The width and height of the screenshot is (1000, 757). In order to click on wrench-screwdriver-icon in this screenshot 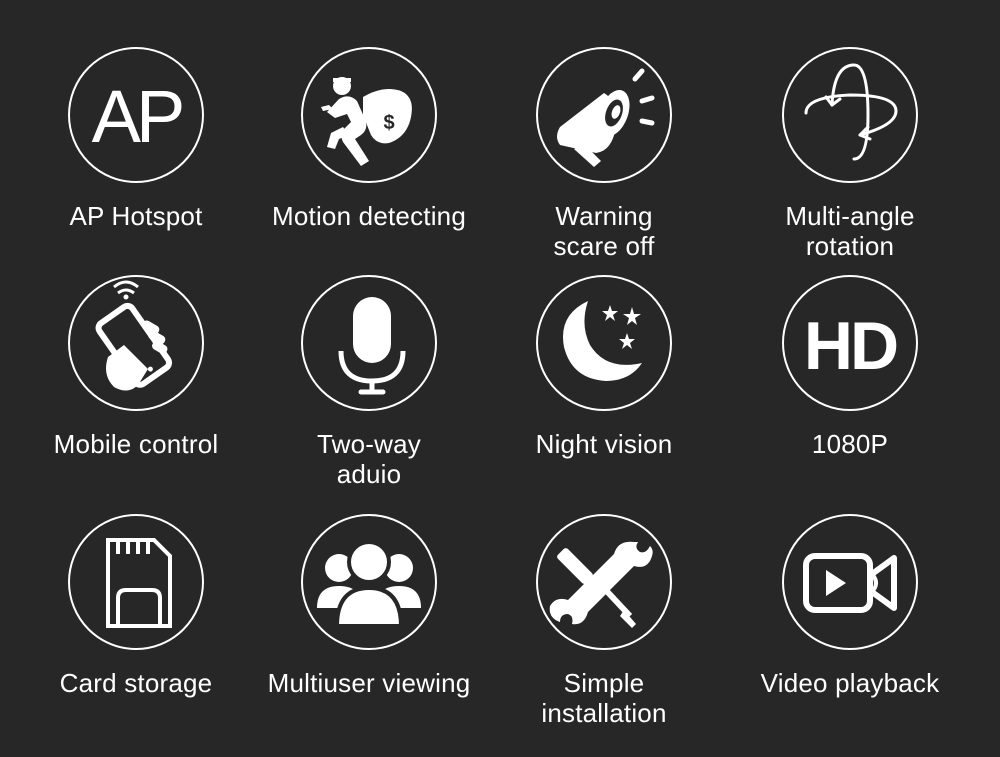, I will do `click(601, 584)`.